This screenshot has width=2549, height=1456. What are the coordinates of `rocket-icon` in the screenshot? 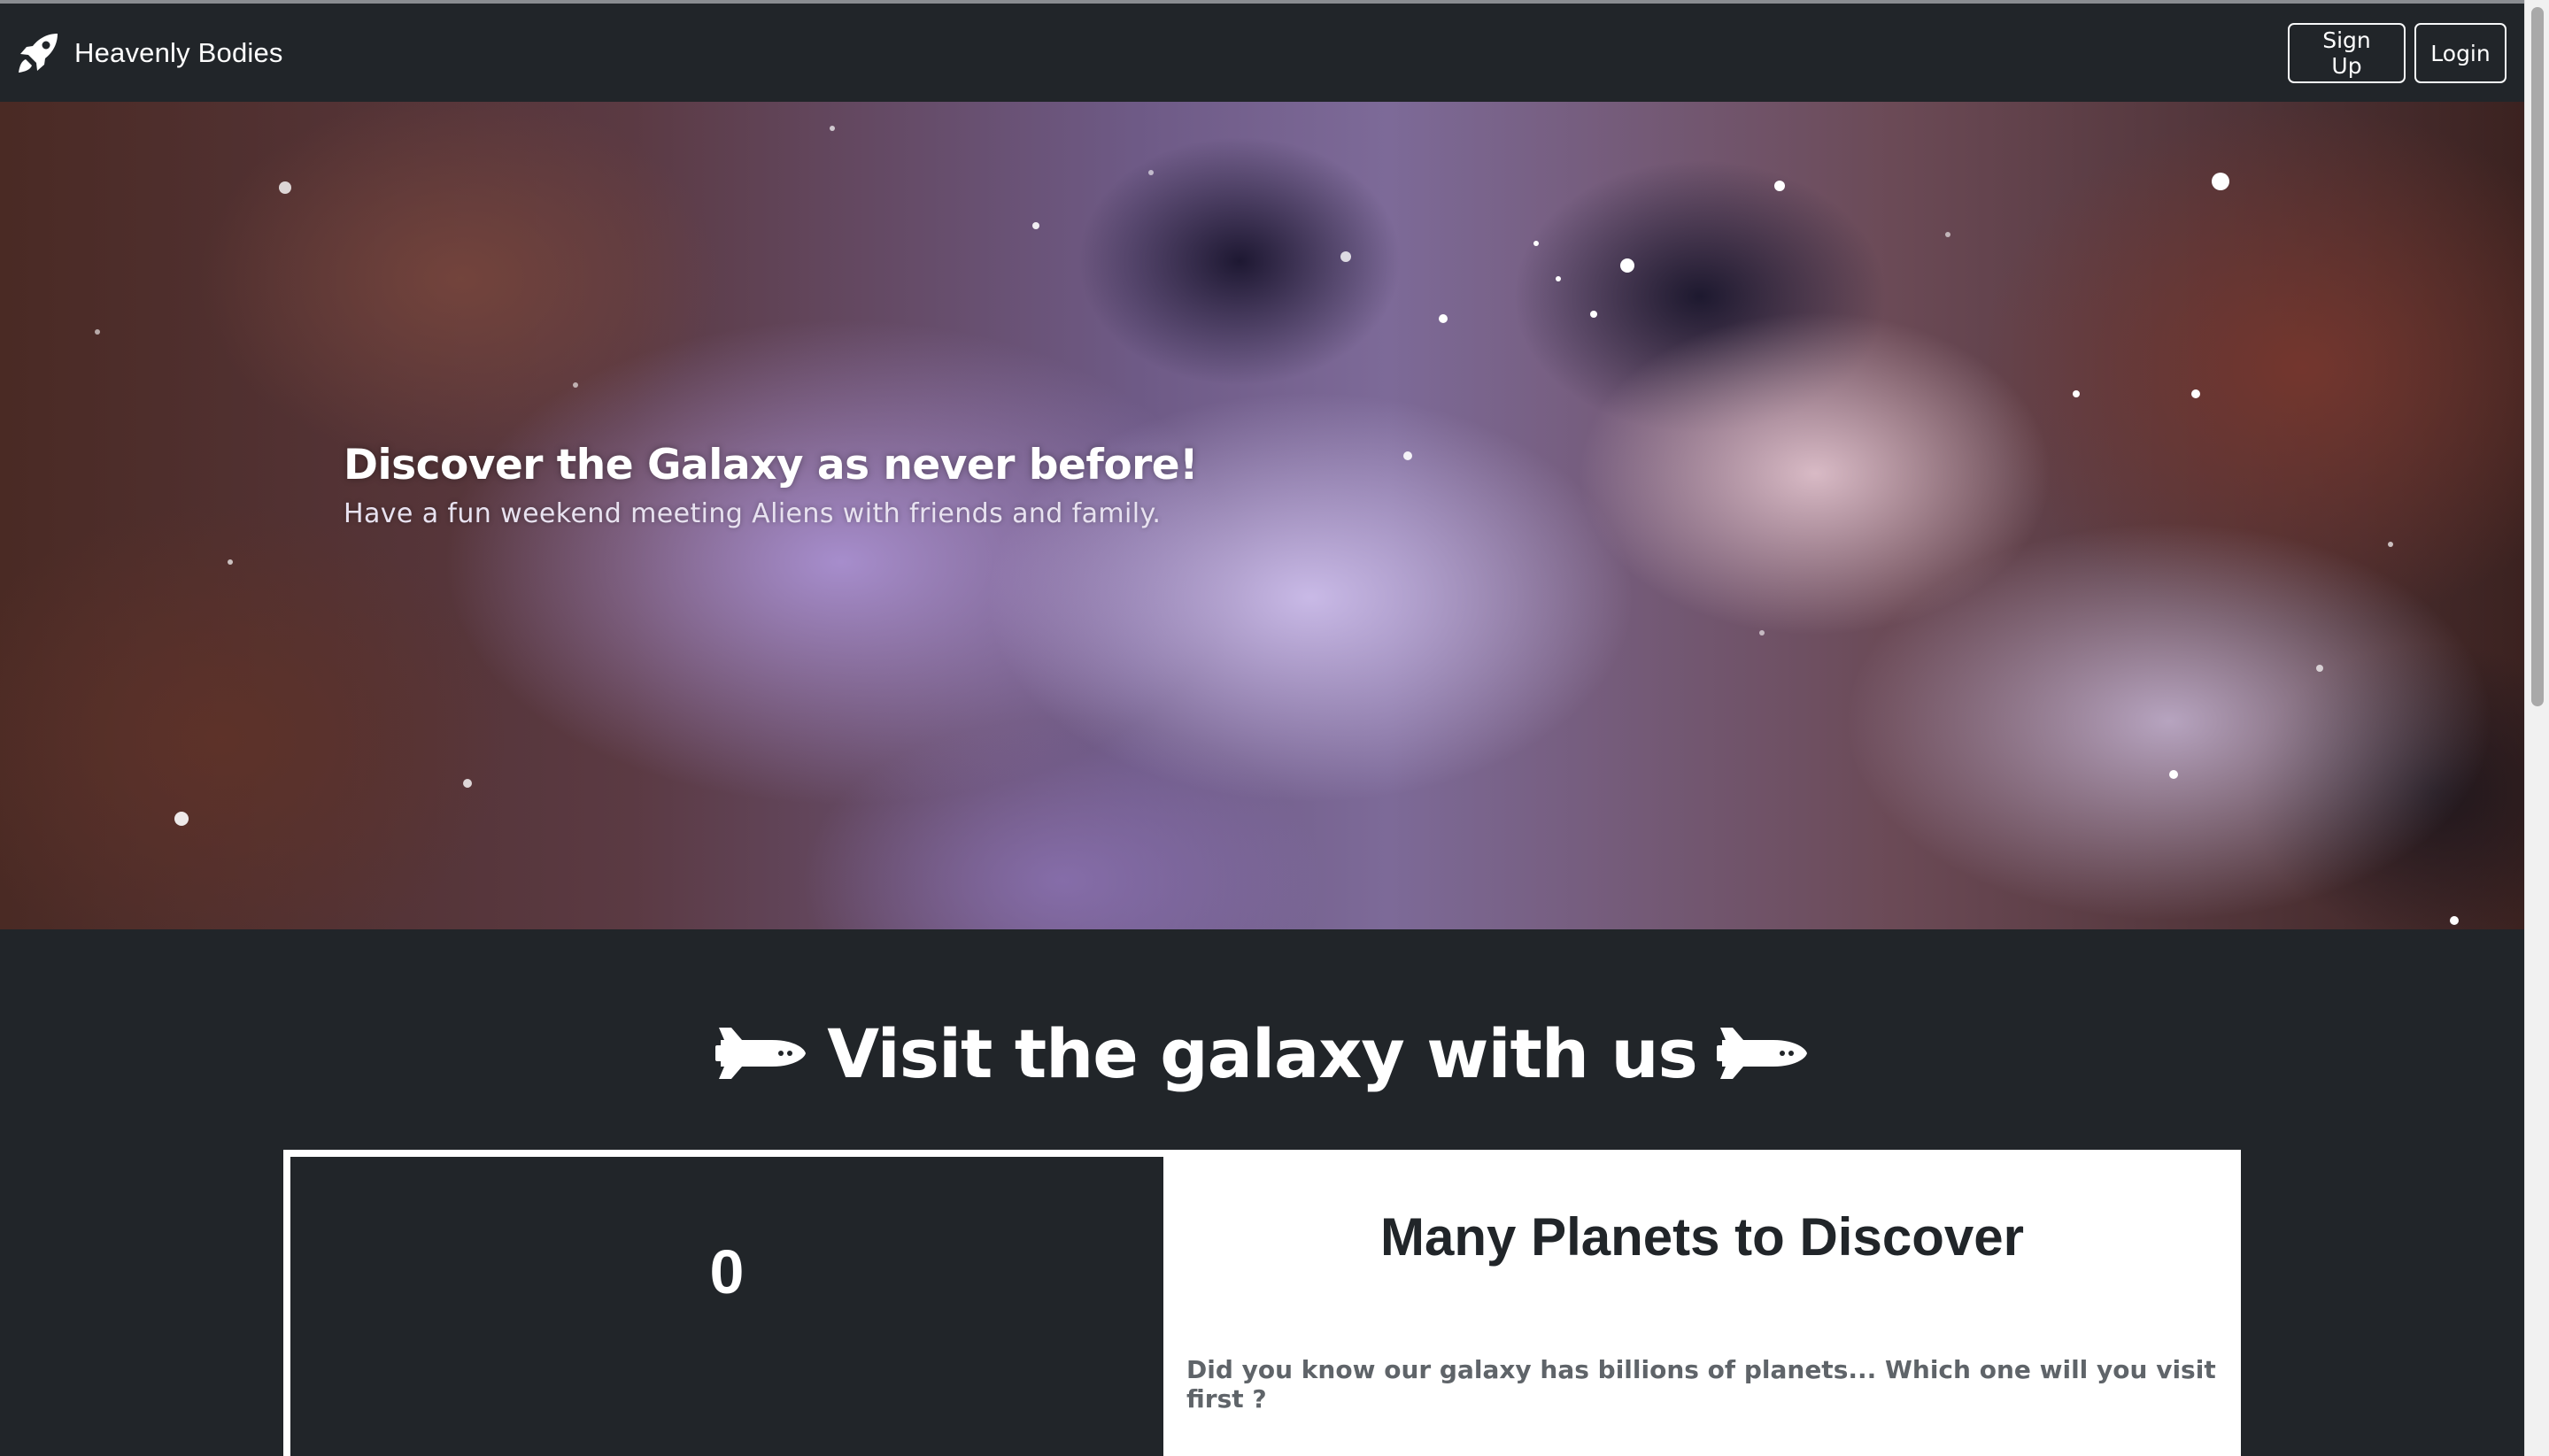 It's located at (38, 53).